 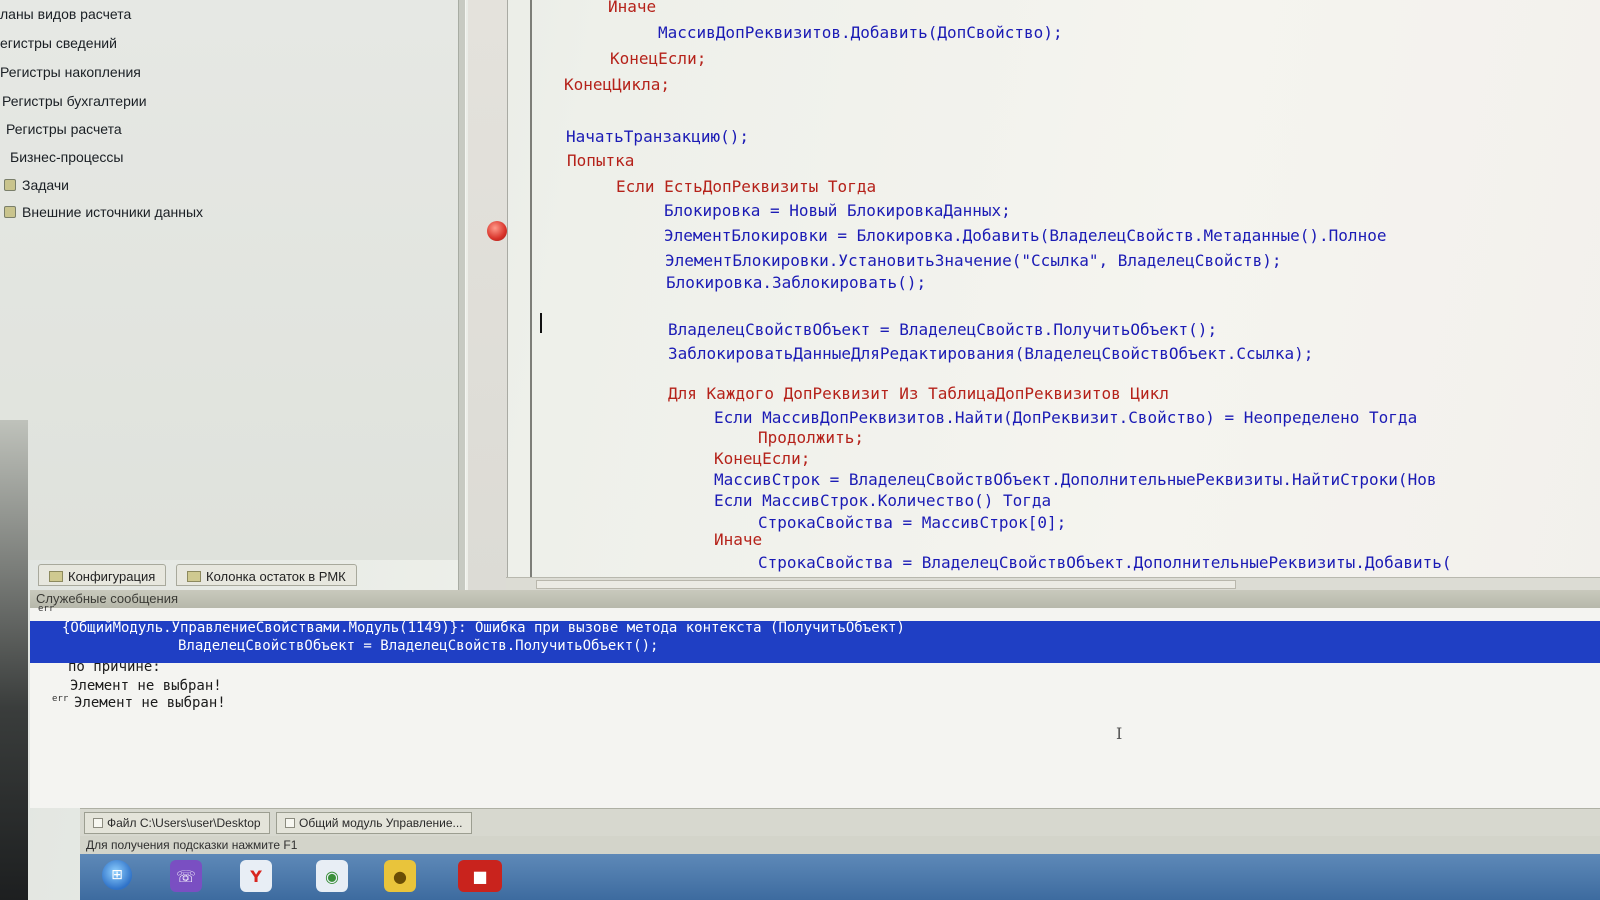 What do you see at coordinates (617, 84) in the screenshot?
I see `code-line: КонецЦикла;` at bounding box center [617, 84].